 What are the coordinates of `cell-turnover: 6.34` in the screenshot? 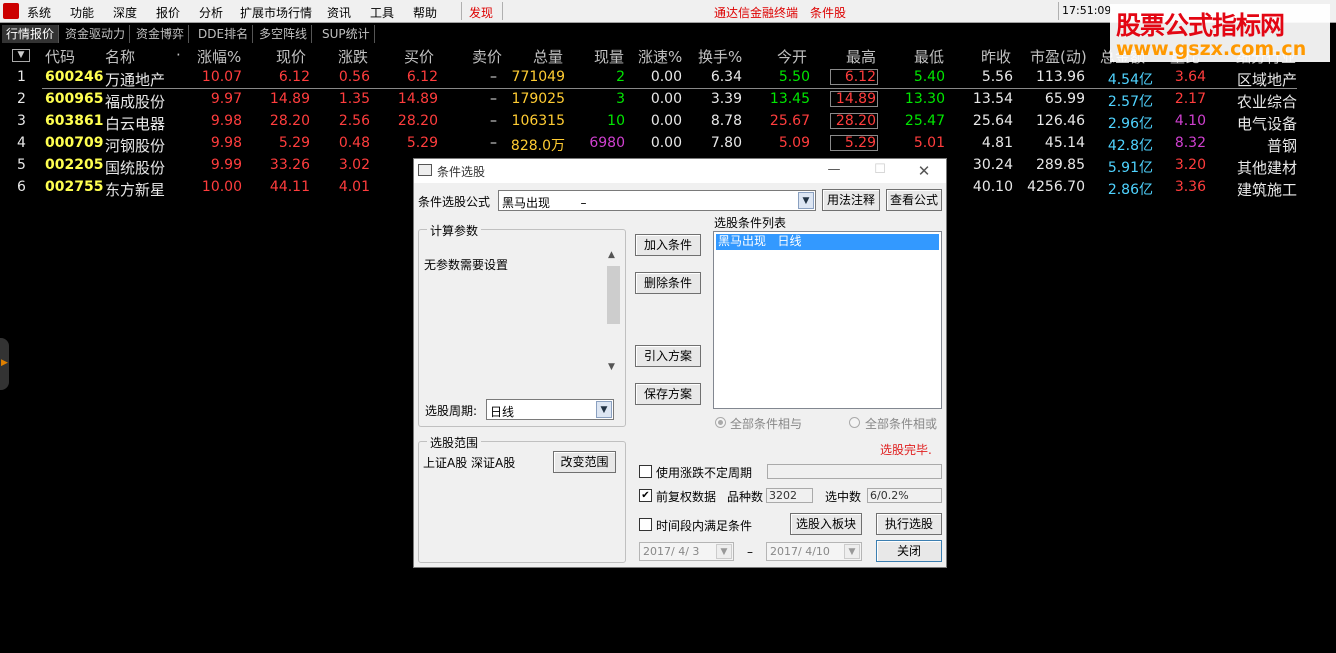 It's located at (726, 77).